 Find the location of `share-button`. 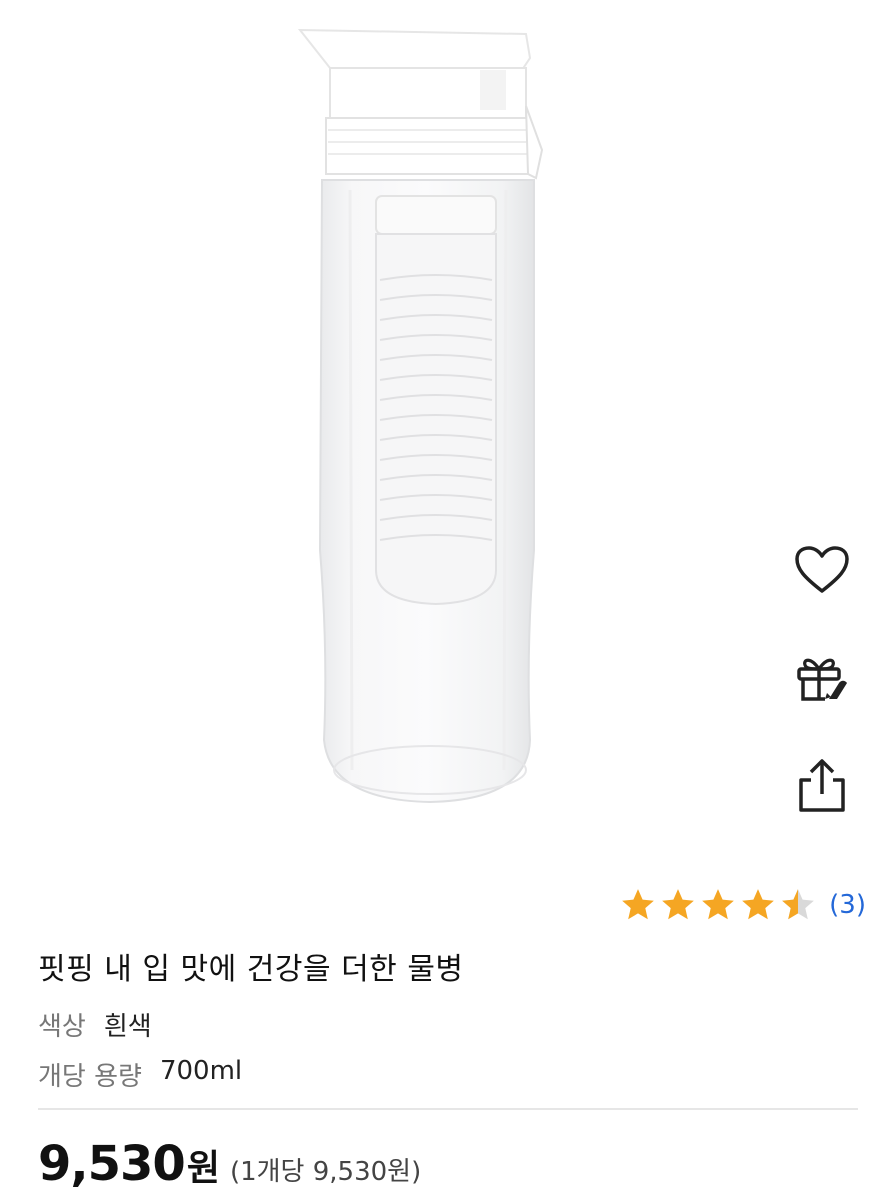

share-button is located at coordinates (822, 786).